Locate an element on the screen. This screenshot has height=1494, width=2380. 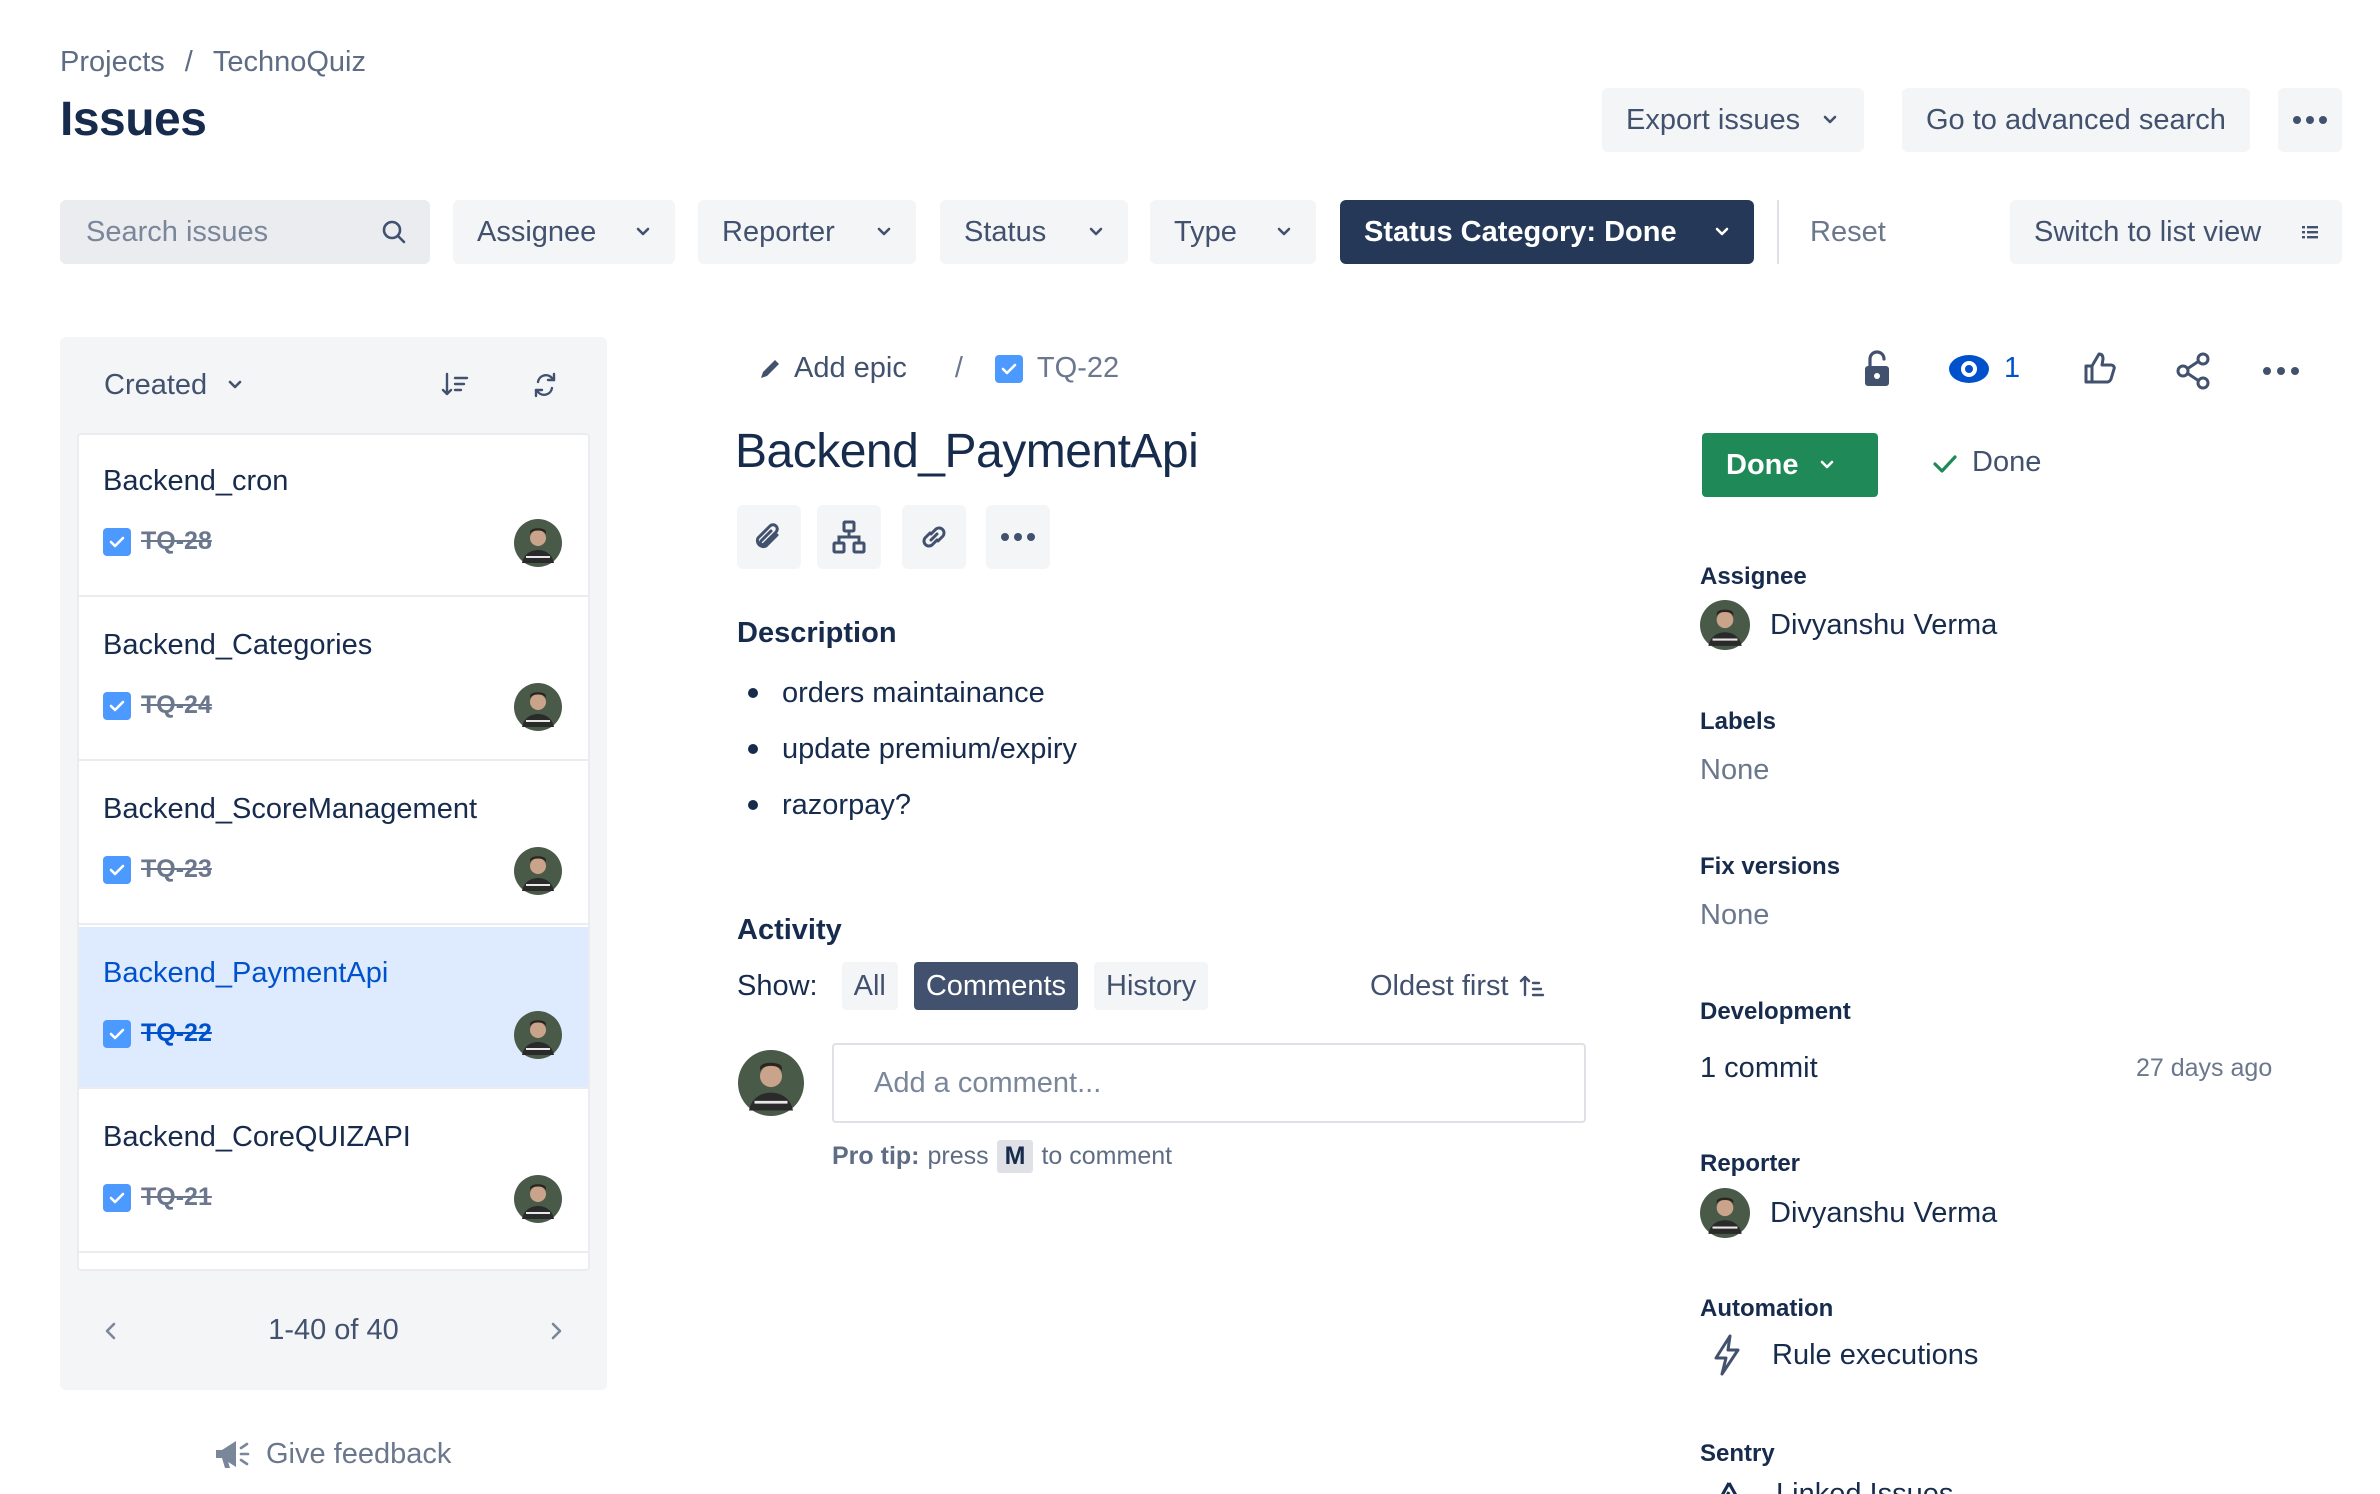
sort-descending-icon is located at coordinates (455, 384).